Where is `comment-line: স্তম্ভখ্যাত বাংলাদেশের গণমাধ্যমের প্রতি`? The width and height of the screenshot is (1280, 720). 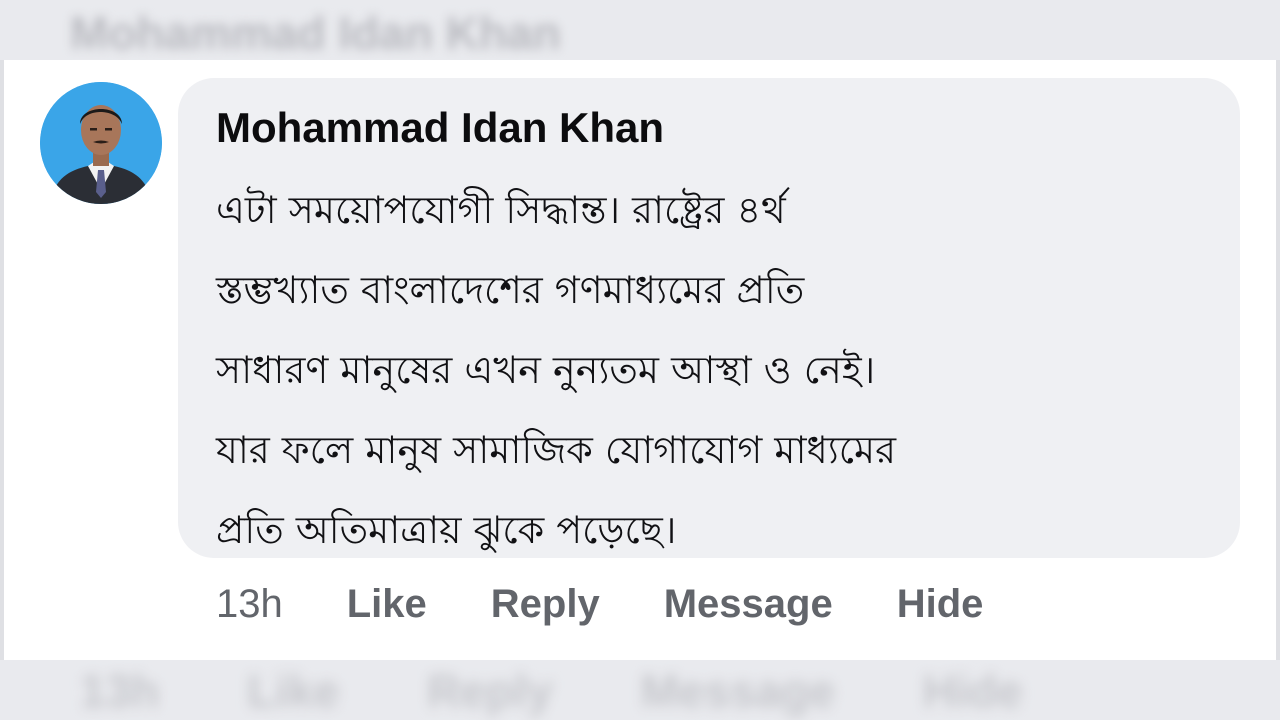
comment-line: স্তম্ভখ্যাত বাংলাদেশের গণমাধ্যমের প্রতি is located at coordinates (510, 290).